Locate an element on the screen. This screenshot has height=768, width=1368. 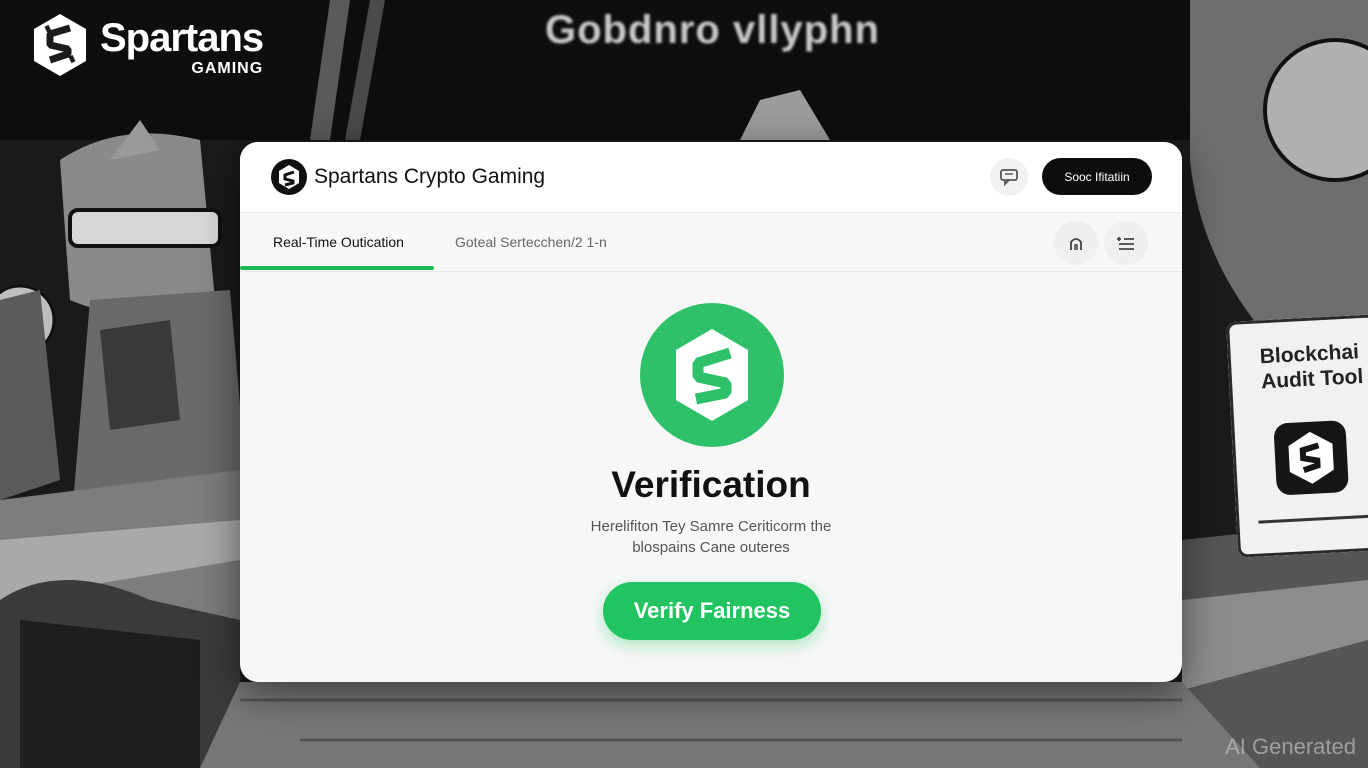
verify-fairness-button: Verify Fairness is located at coordinates (712, 611).